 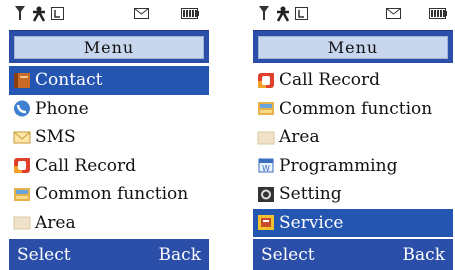 What do you see at coordinates (22, 137) in the screenshot?
I see `sms-icon` at bounding box center [22, 137].